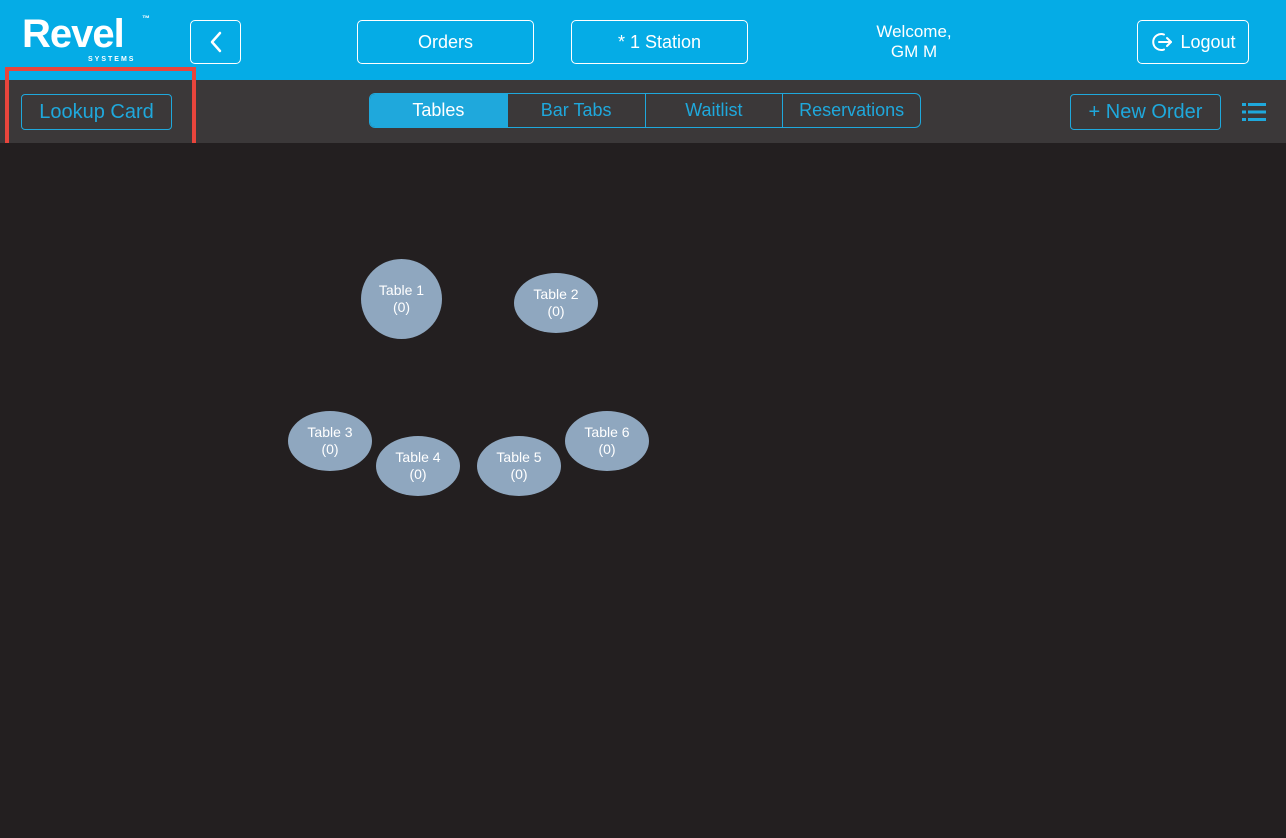 The image size is (1286, 838). What do you see at coordinates (146, 18) in the screenshot?
I see `logo-trademark: ™` at bounding box center [146, 18].